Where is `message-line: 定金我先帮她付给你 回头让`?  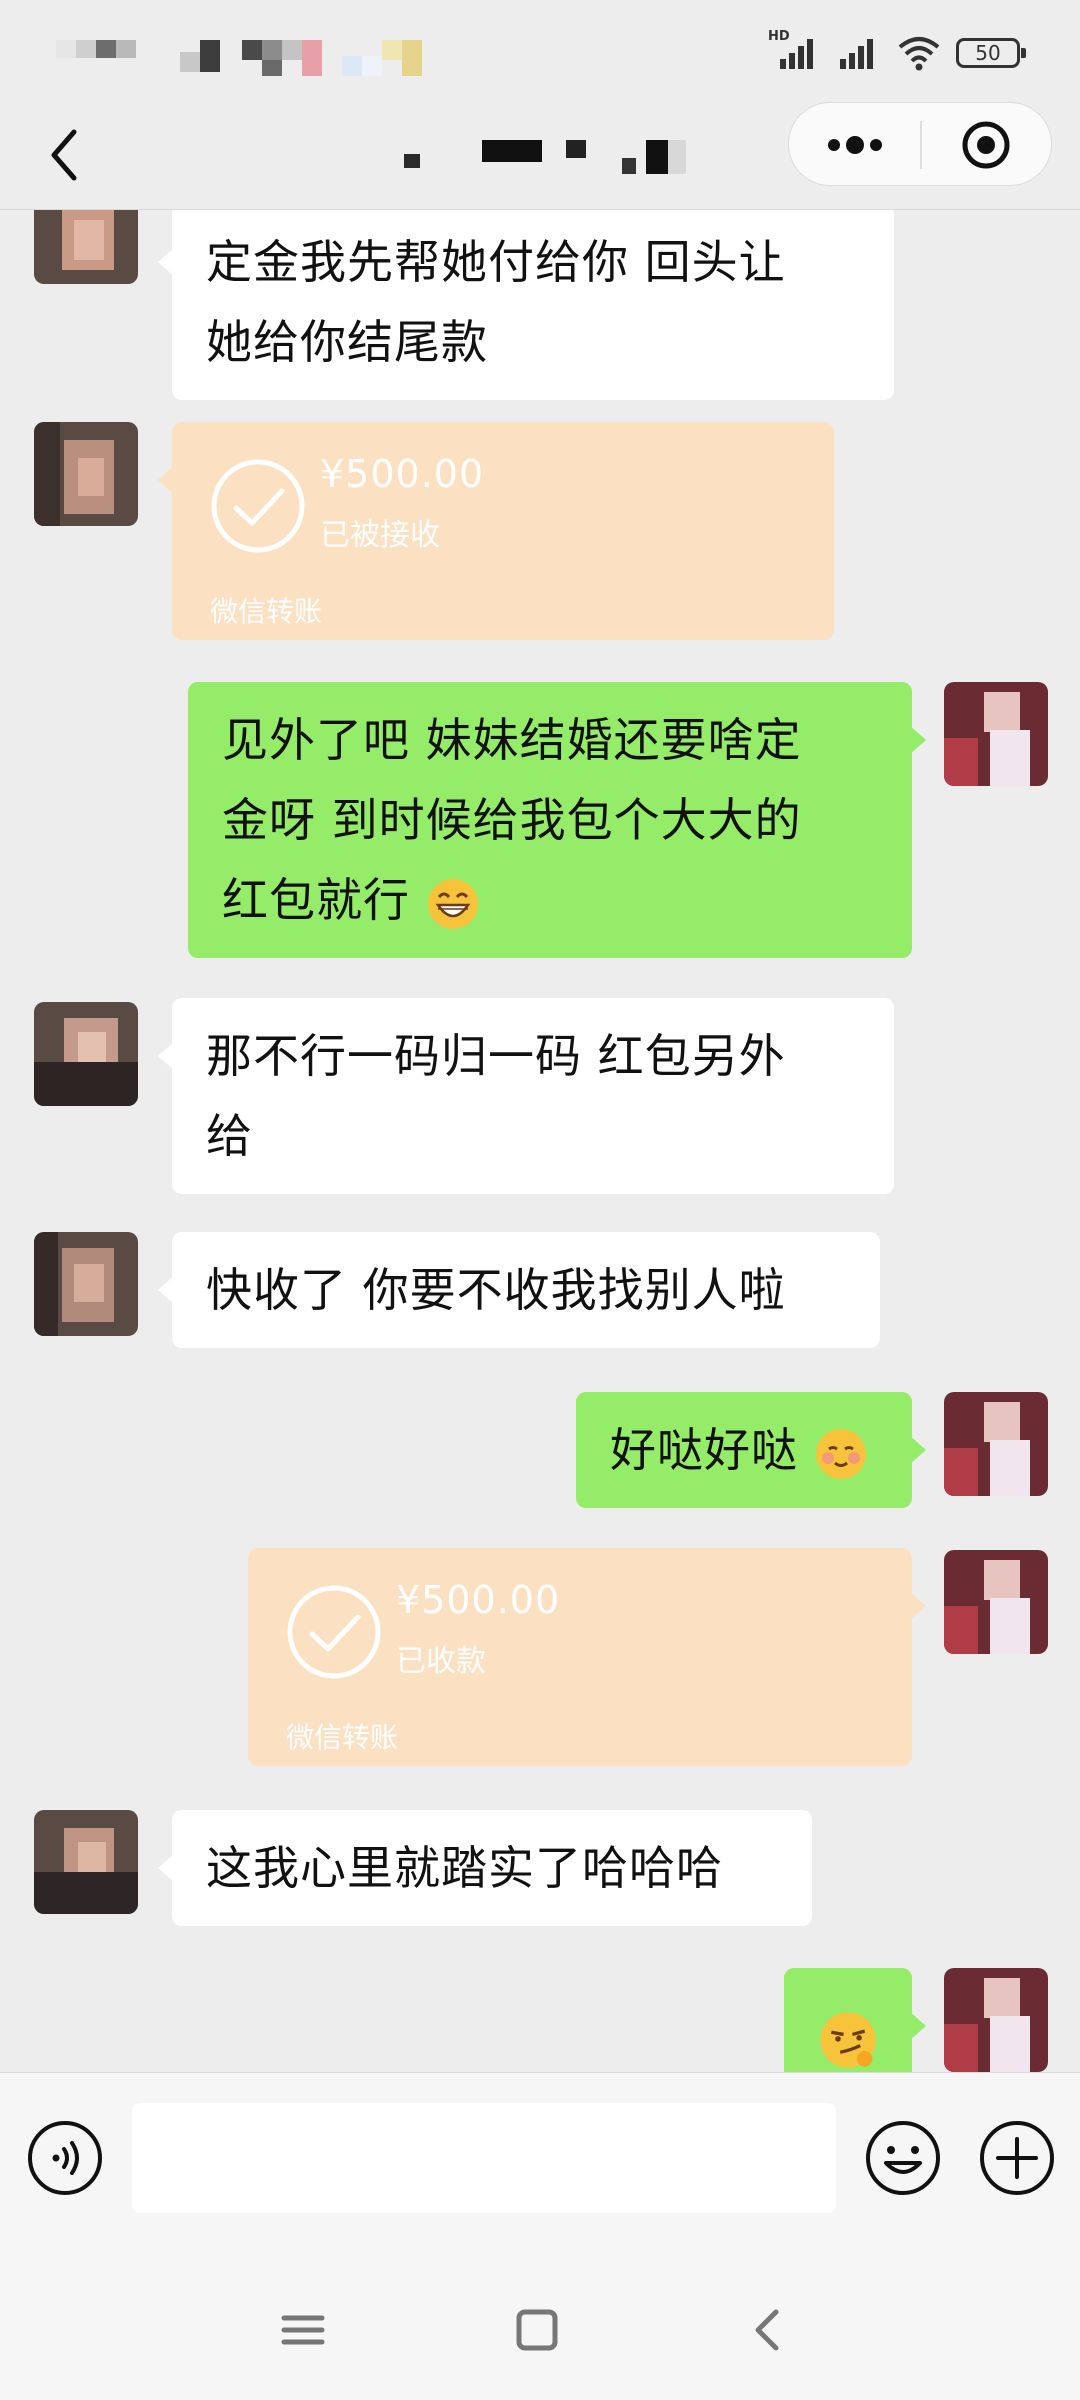
message-line: 定金我先帮她付给你 回头让 is located at coordinates (496, 262).